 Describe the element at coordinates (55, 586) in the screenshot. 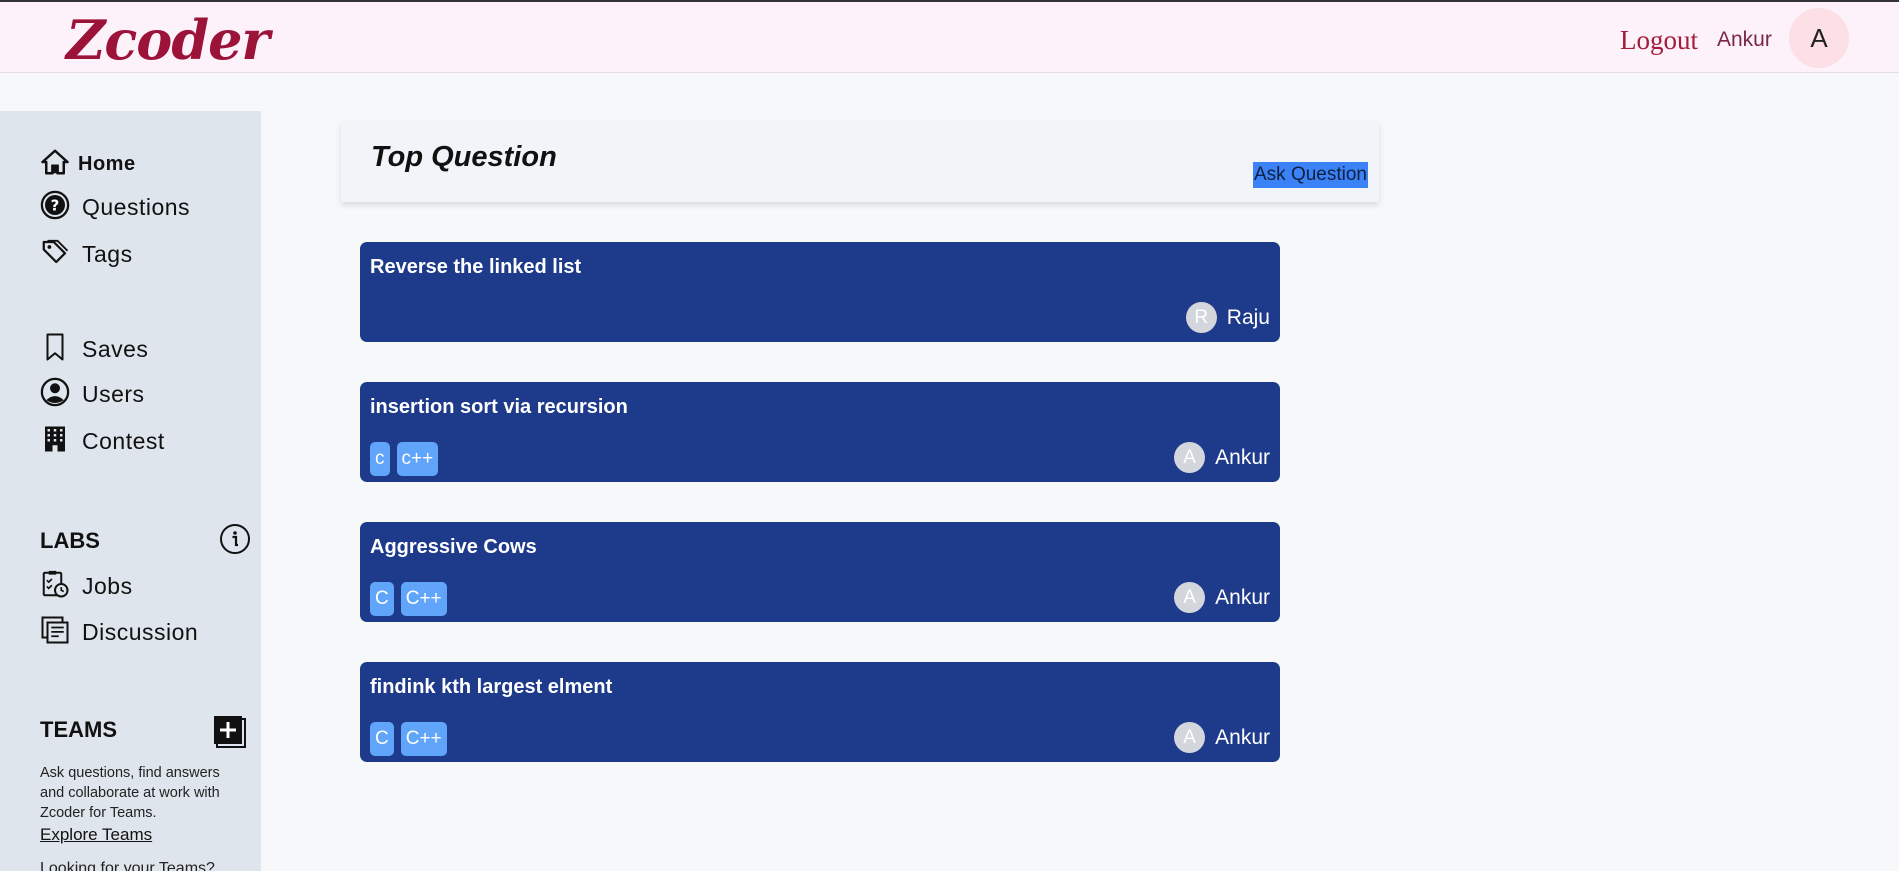

I see `clipboard-clock-icon` at that location.